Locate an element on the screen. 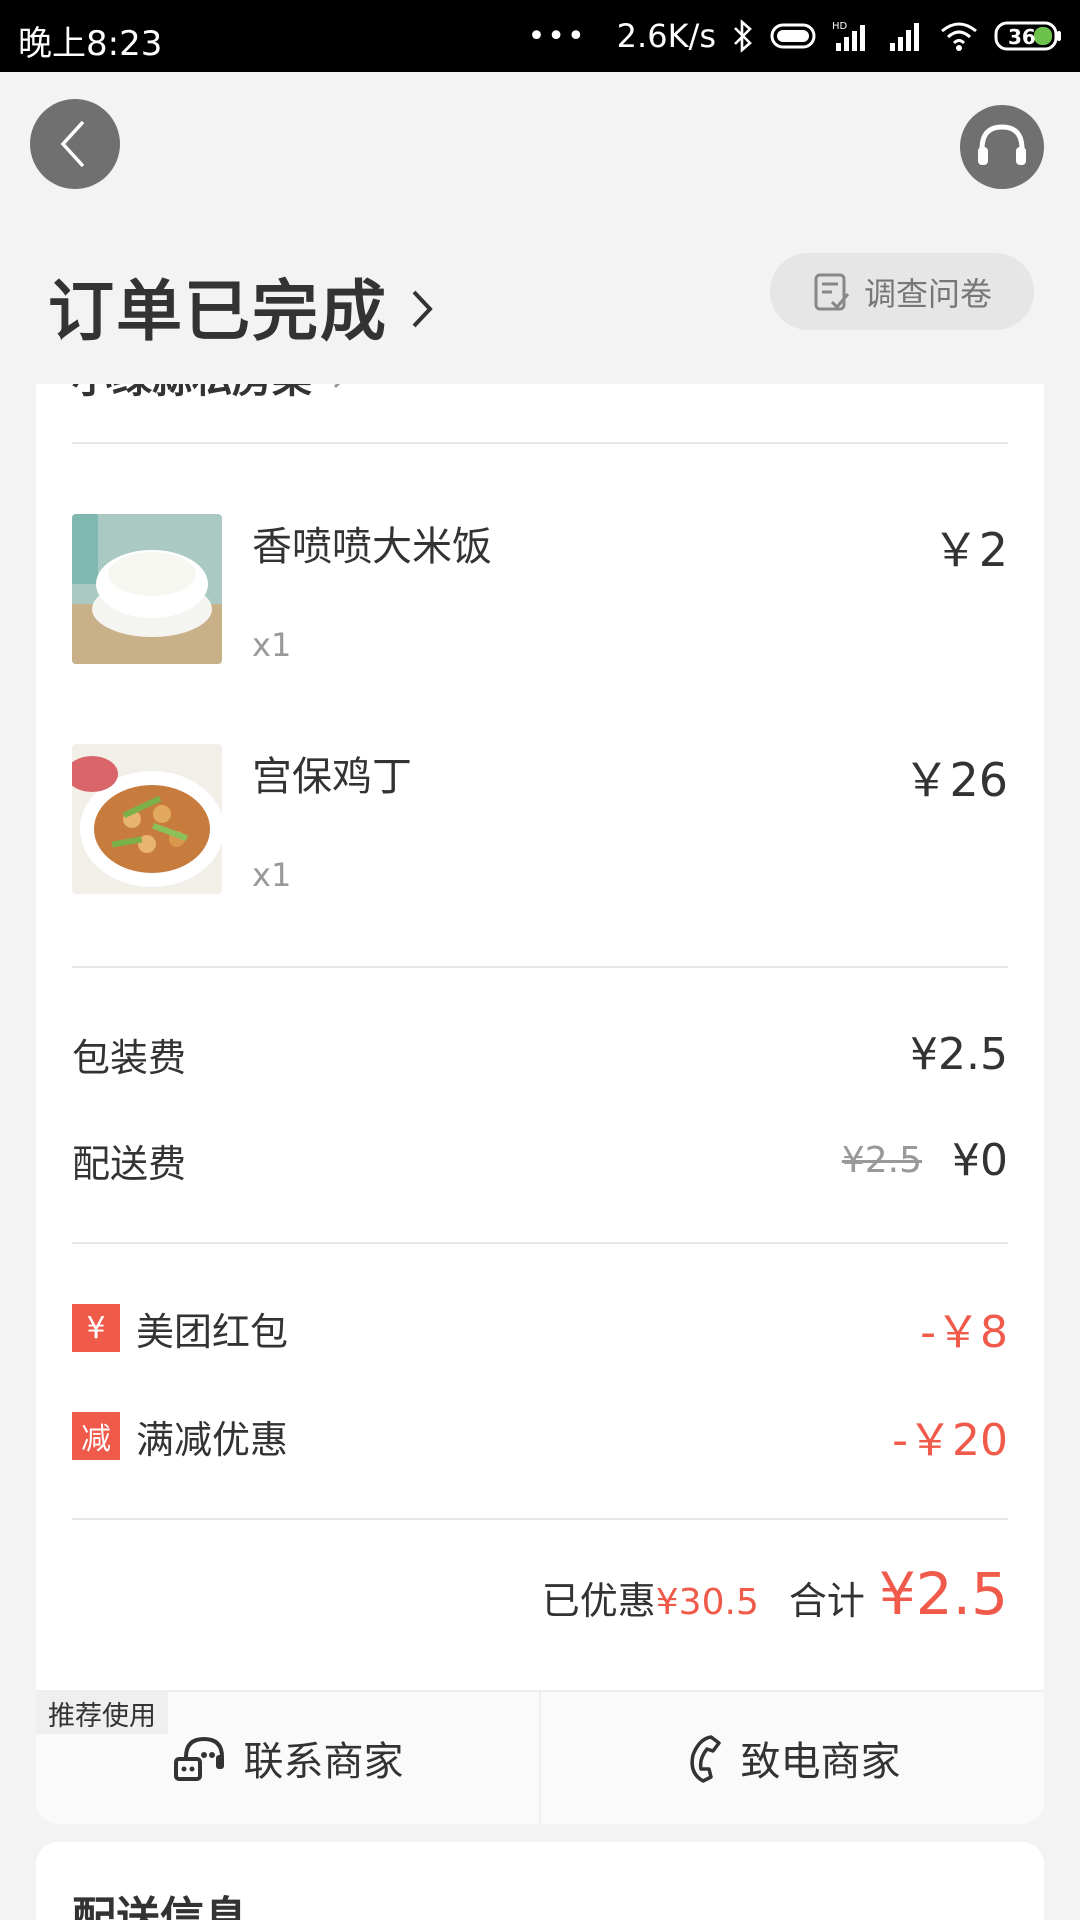  red-packet-value: -￥8 is located at coordinates (964, 1332).